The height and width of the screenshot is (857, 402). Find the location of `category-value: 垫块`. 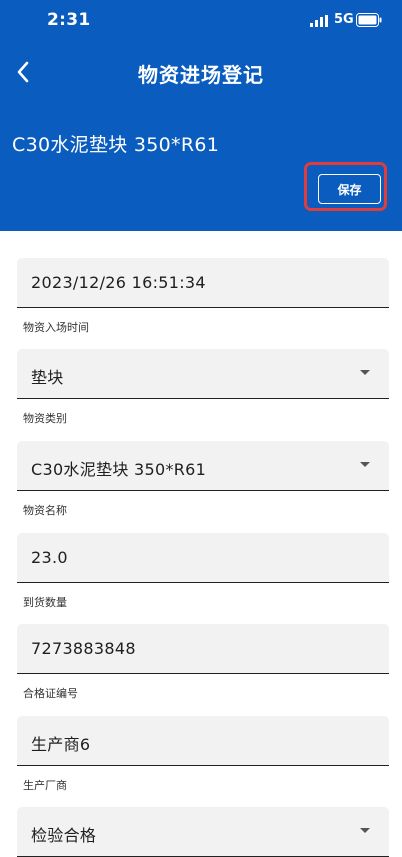

category-value: 垫块 is located at coordinates (47, 377).